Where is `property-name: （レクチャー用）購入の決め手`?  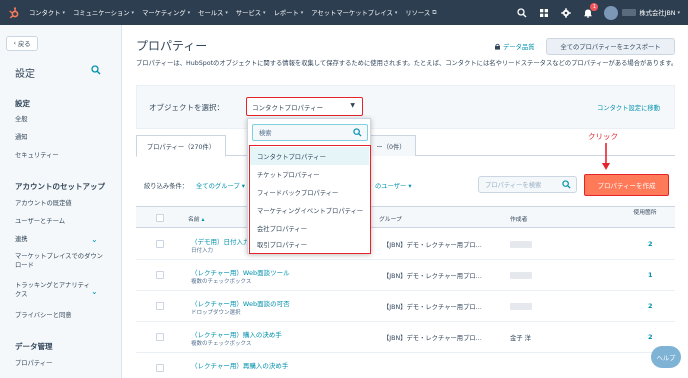 property-name: （レクチャー用）購入の決め手 is located at coordinates (236, 334).